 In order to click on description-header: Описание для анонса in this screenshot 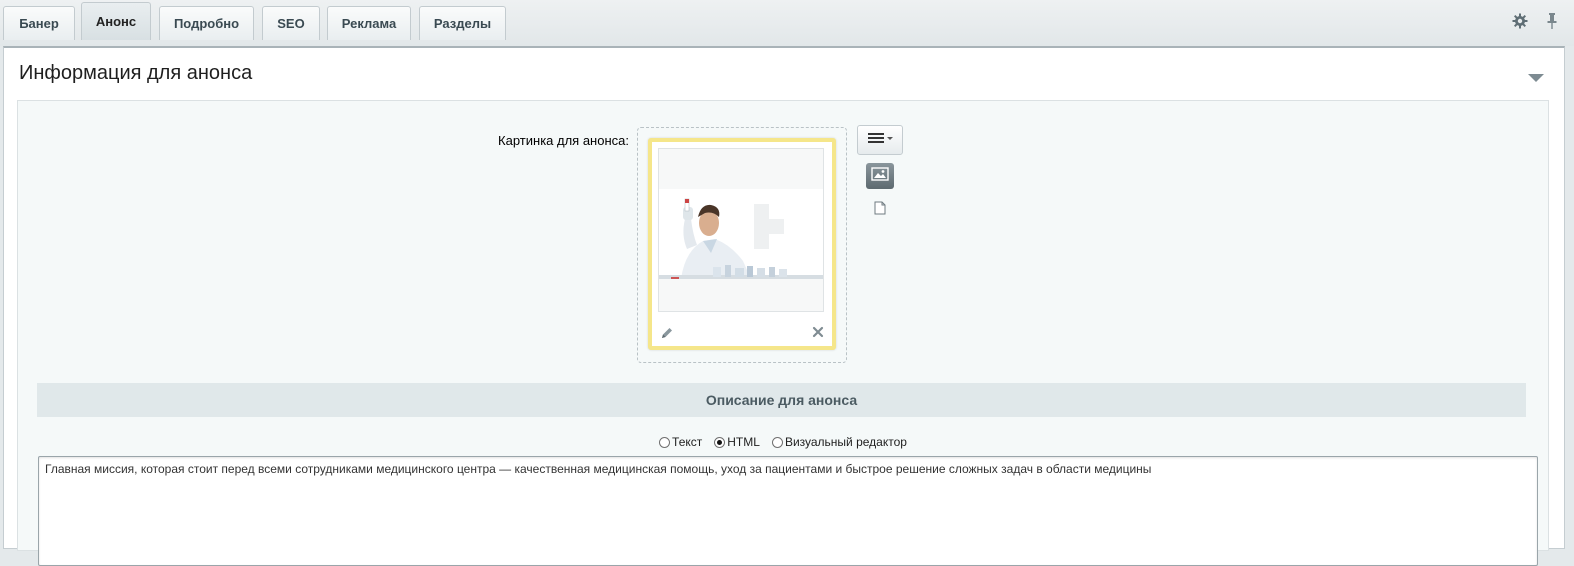, I will do `click(781, 400)`.